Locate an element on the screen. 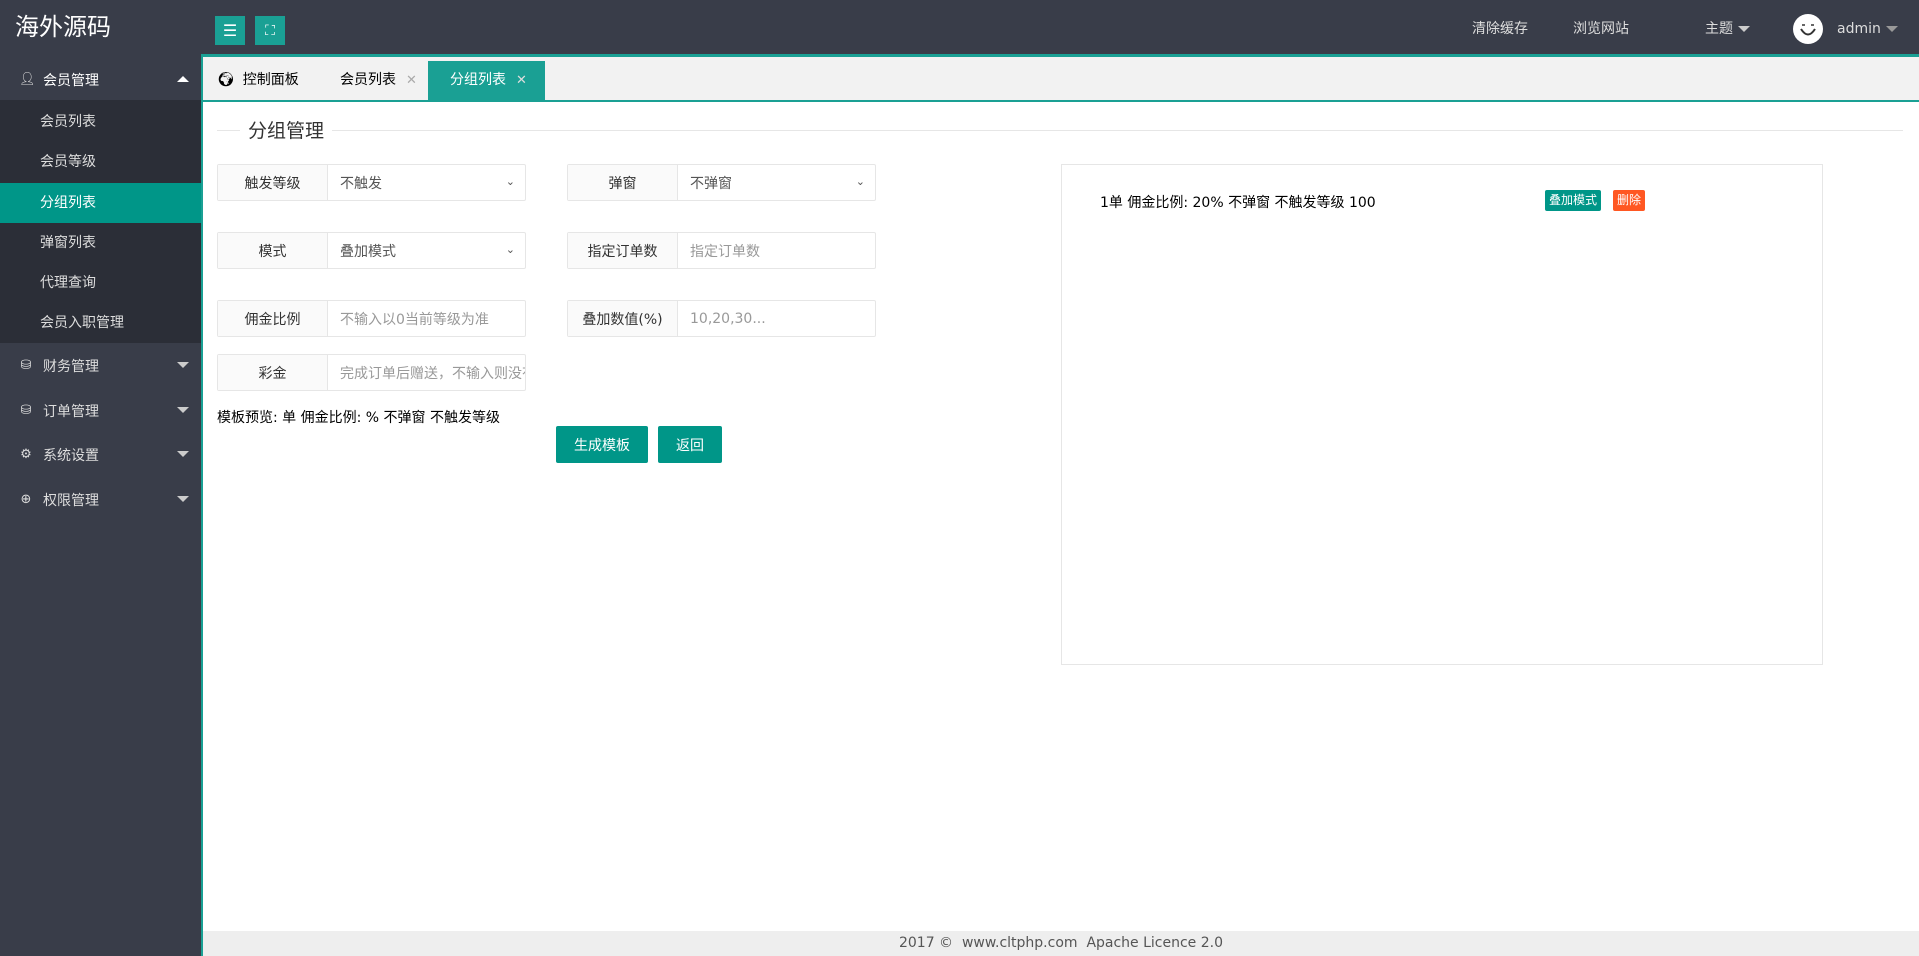  sidebar-item-member-level: 会员等级 is located at coordinates (100, 162).